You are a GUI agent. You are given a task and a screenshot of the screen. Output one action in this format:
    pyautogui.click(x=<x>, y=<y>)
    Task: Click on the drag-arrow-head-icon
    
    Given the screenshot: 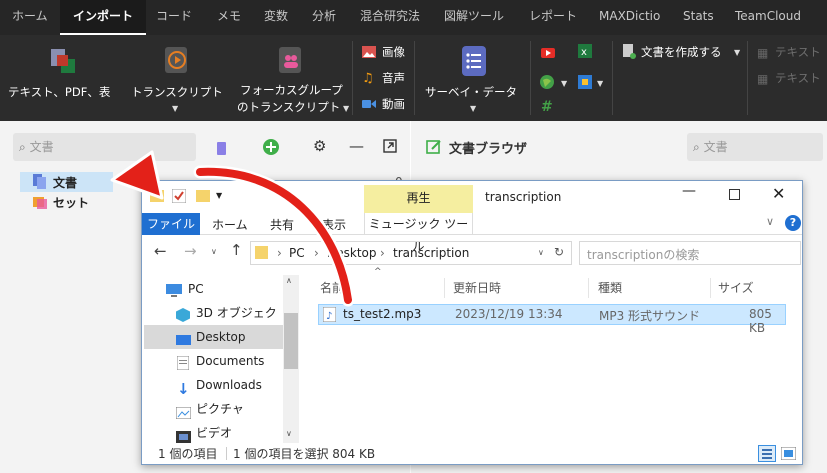 What is the action you would take?
    pyautogui.click(x=137, y=175)
    